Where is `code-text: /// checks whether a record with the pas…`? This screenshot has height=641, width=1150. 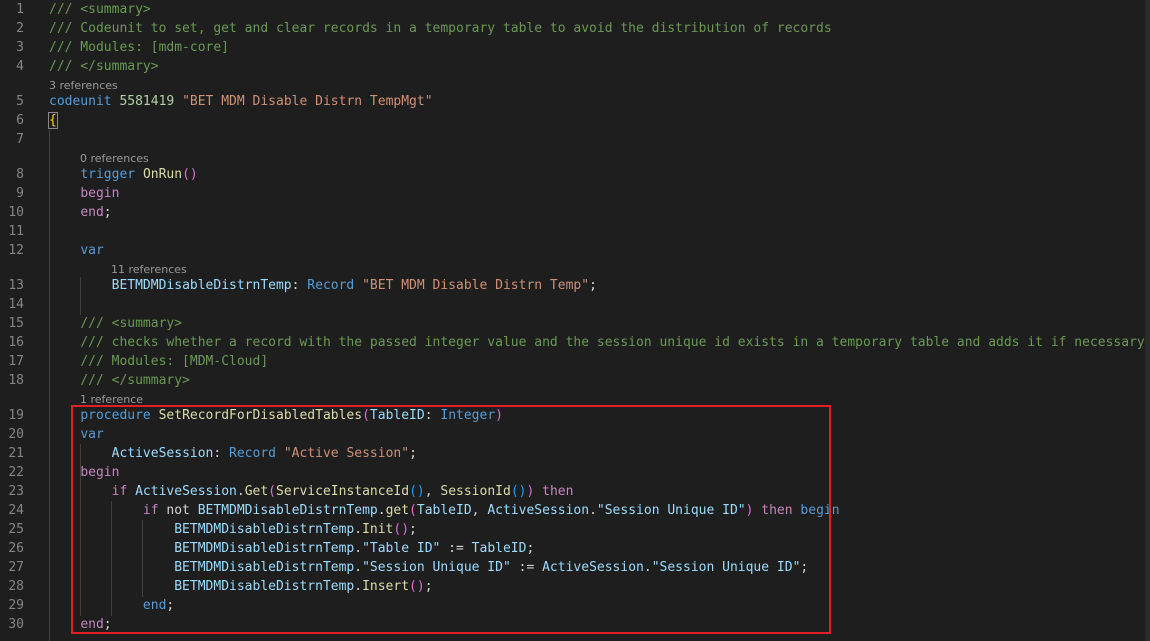
code-text: /// checks whether a record with the pas… is located at coordinates (597, 342).